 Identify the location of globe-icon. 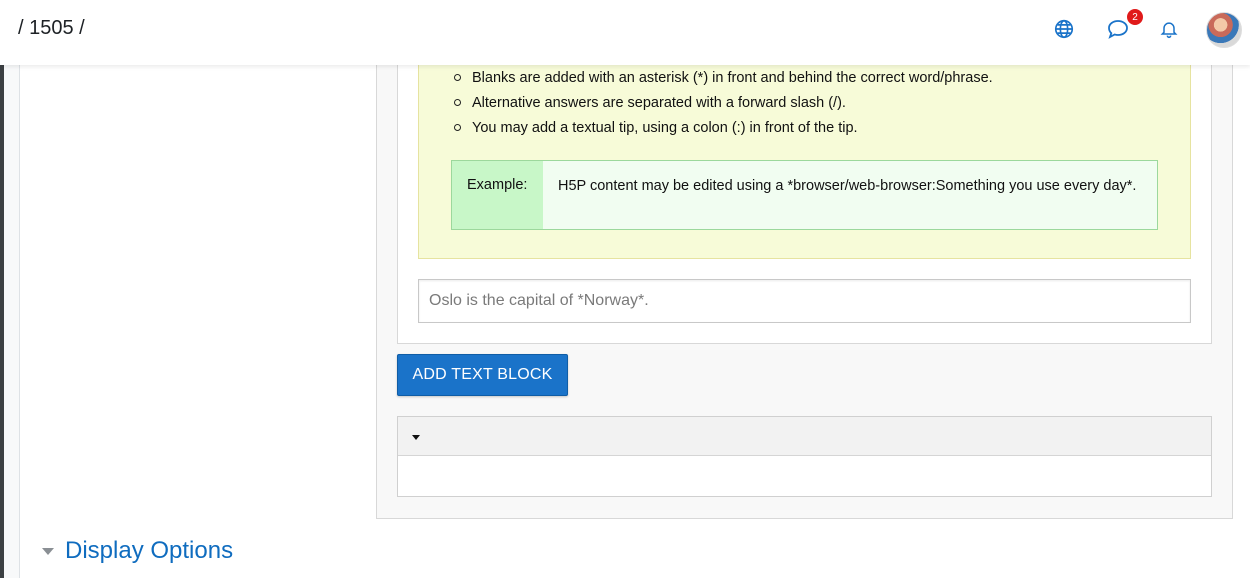
(1064, 29).